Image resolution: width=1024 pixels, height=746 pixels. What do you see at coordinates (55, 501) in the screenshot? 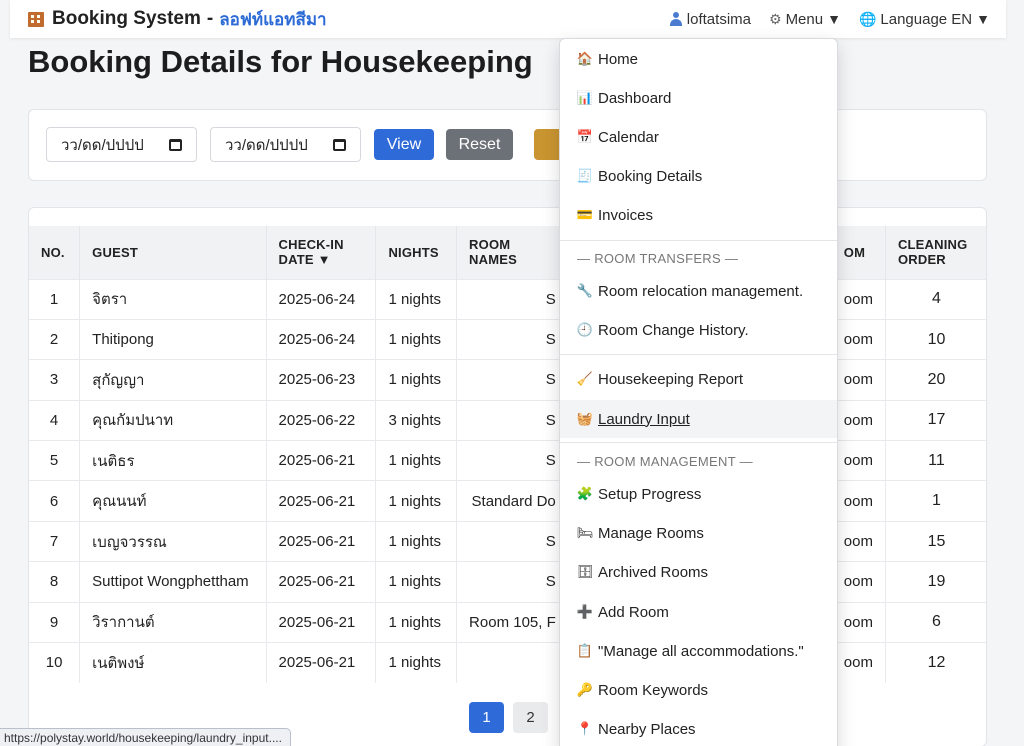
I see `row-number: 6` at bounding box center [55, 501].